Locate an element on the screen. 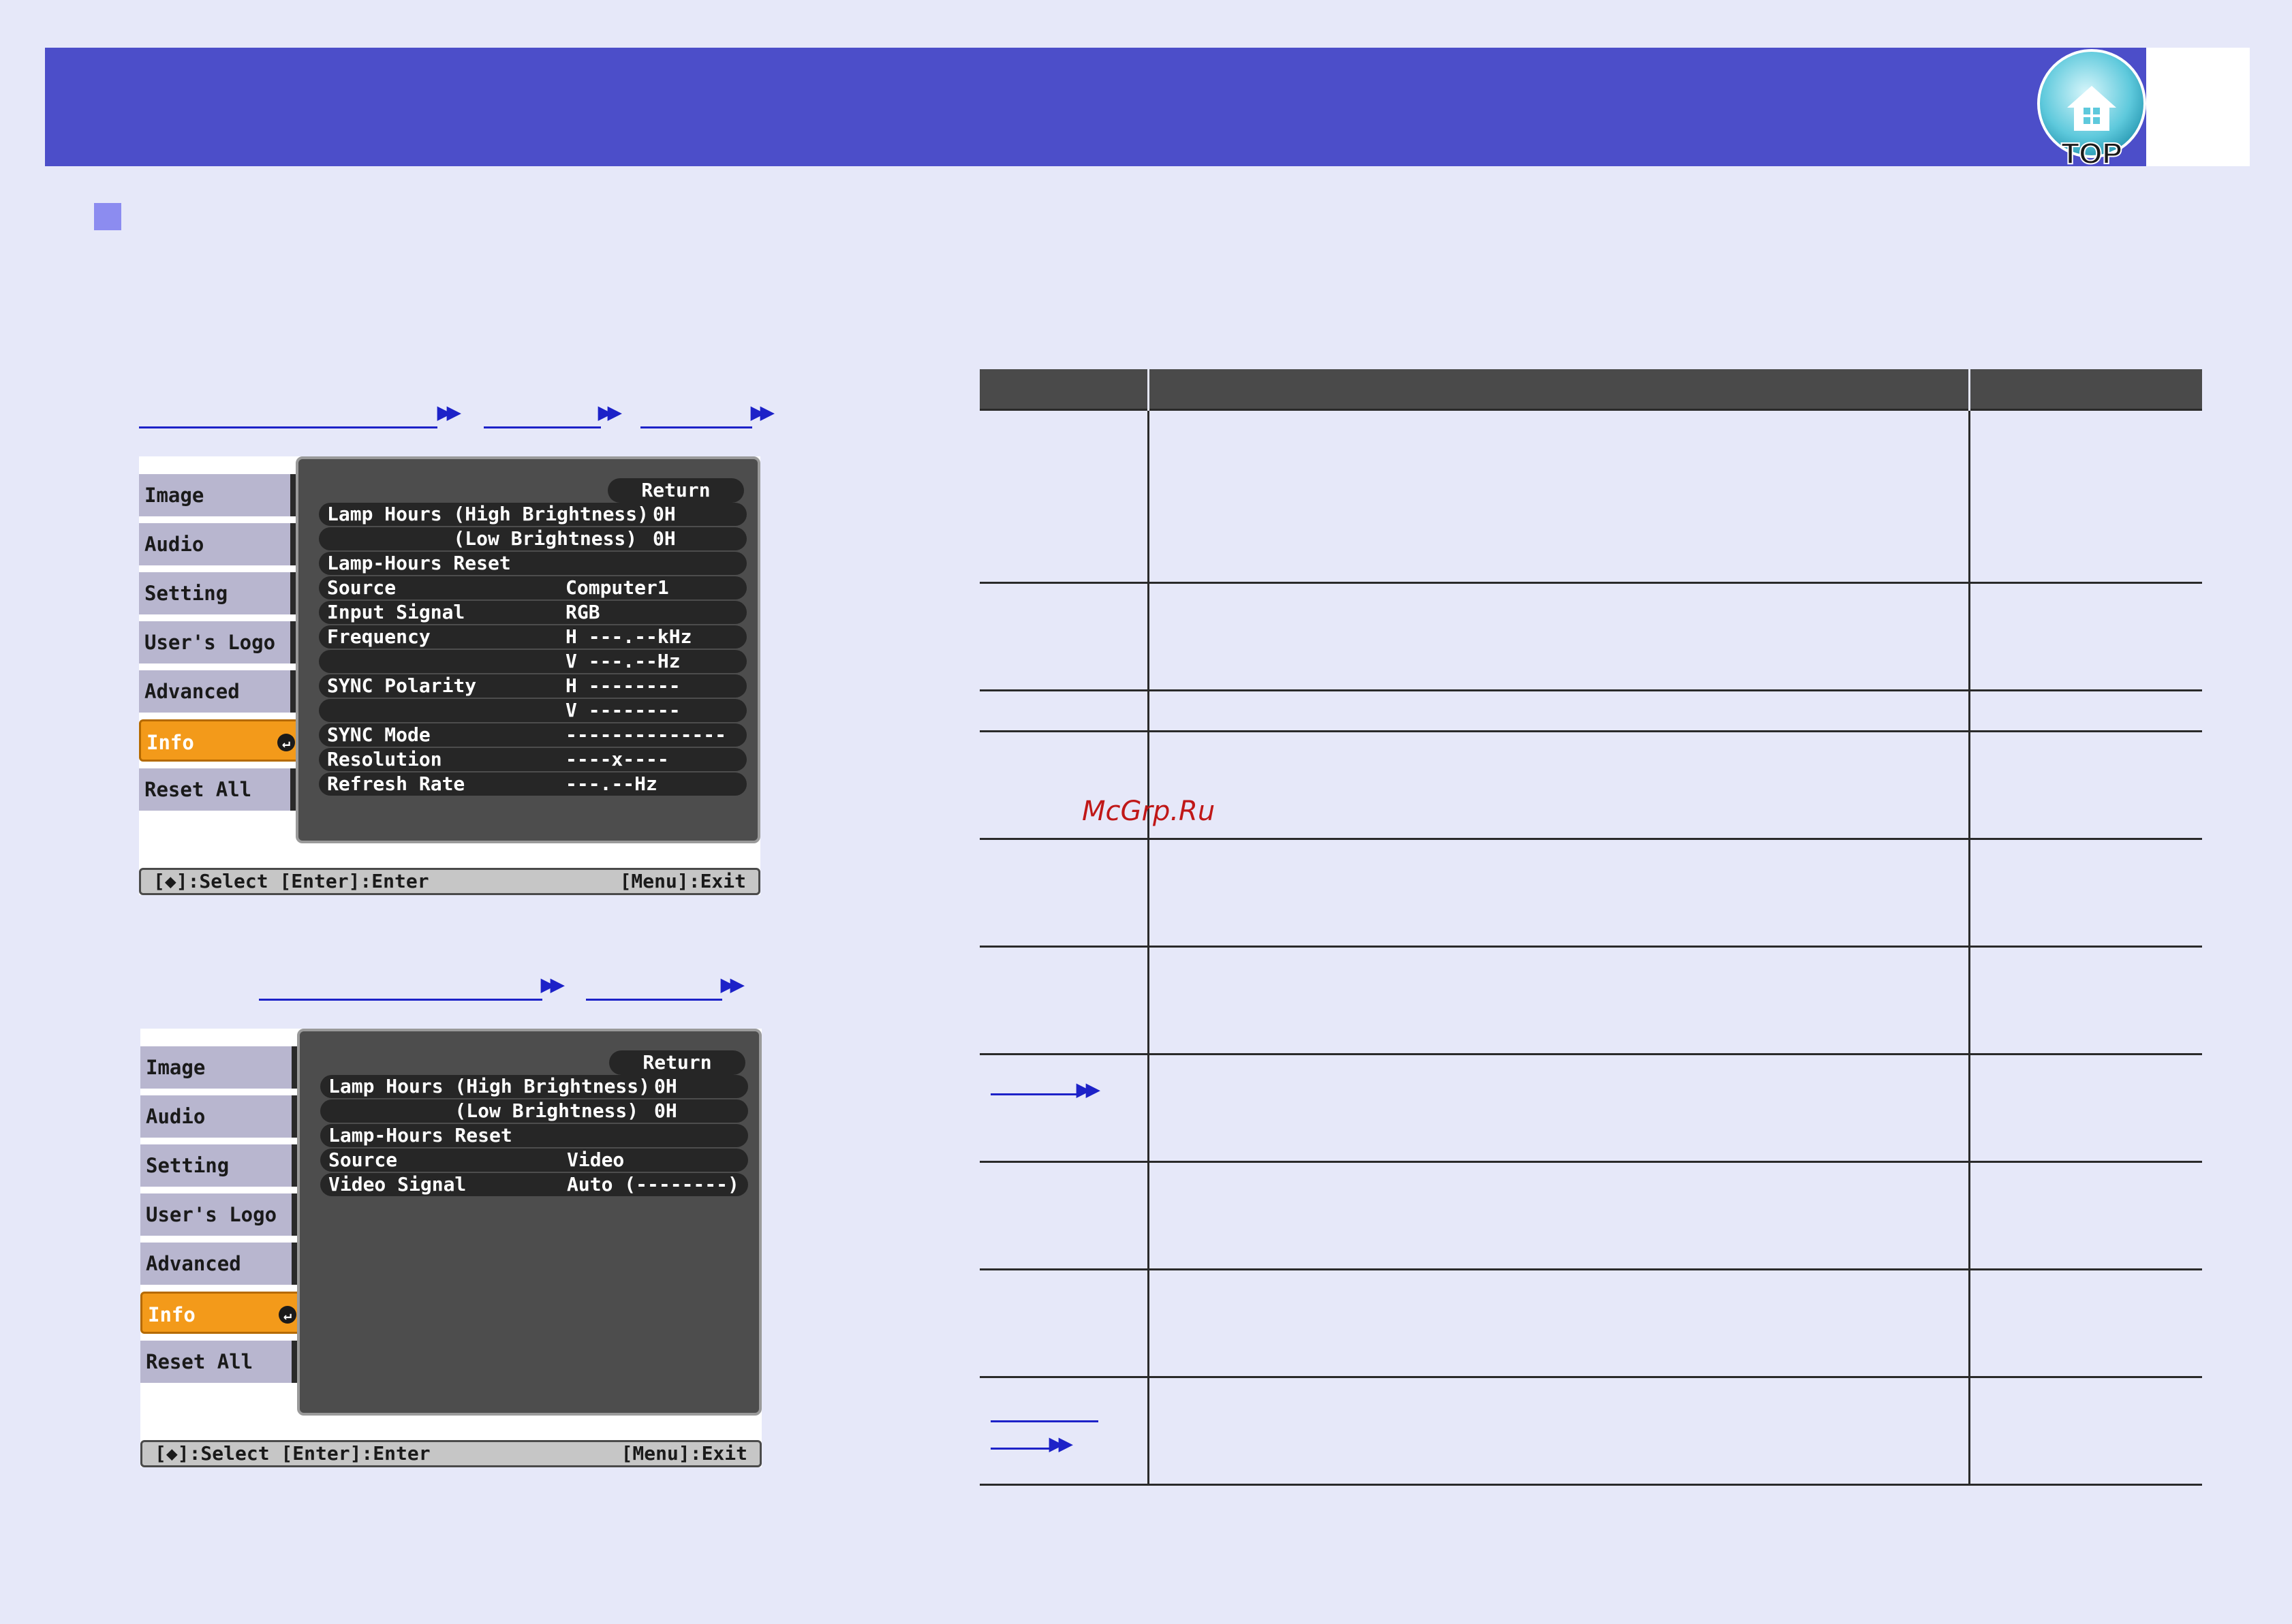  info-row-label: (Low Brightness) is located at coordinates (483, 1110).